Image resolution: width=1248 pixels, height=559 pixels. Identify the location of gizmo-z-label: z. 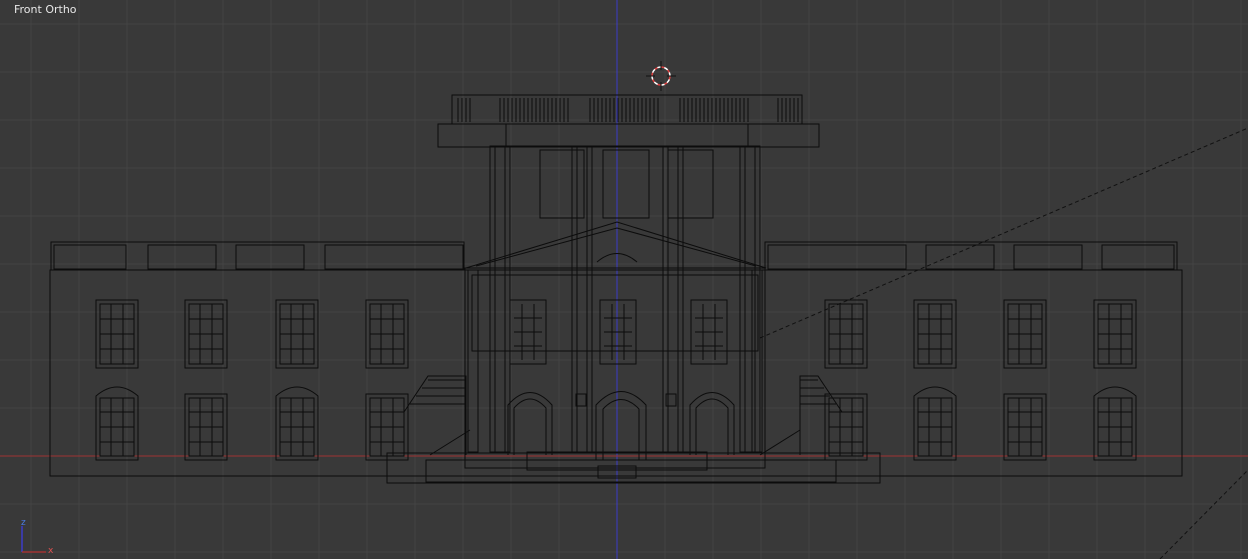
(23, 523).